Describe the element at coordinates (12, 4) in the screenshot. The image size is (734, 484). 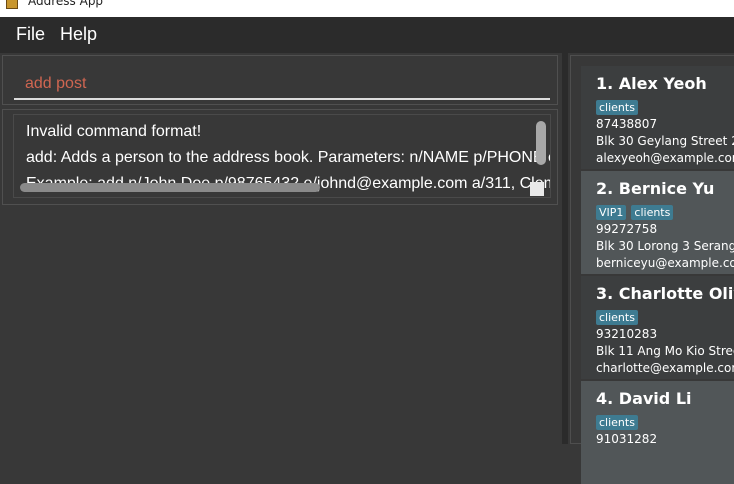
I see `app-icon` at that location.